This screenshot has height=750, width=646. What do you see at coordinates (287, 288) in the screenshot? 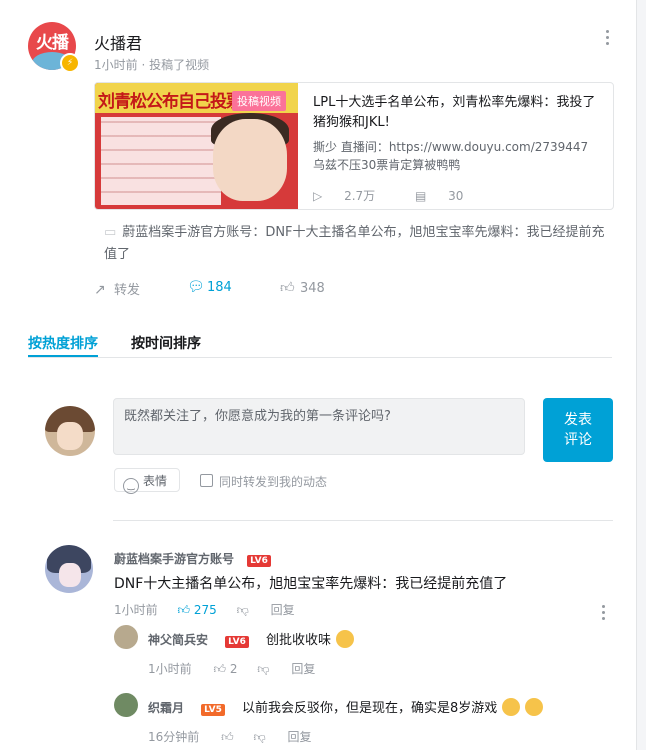
I see `thumbs-up-icon: 👍︎` at bounding box center [287, 288].